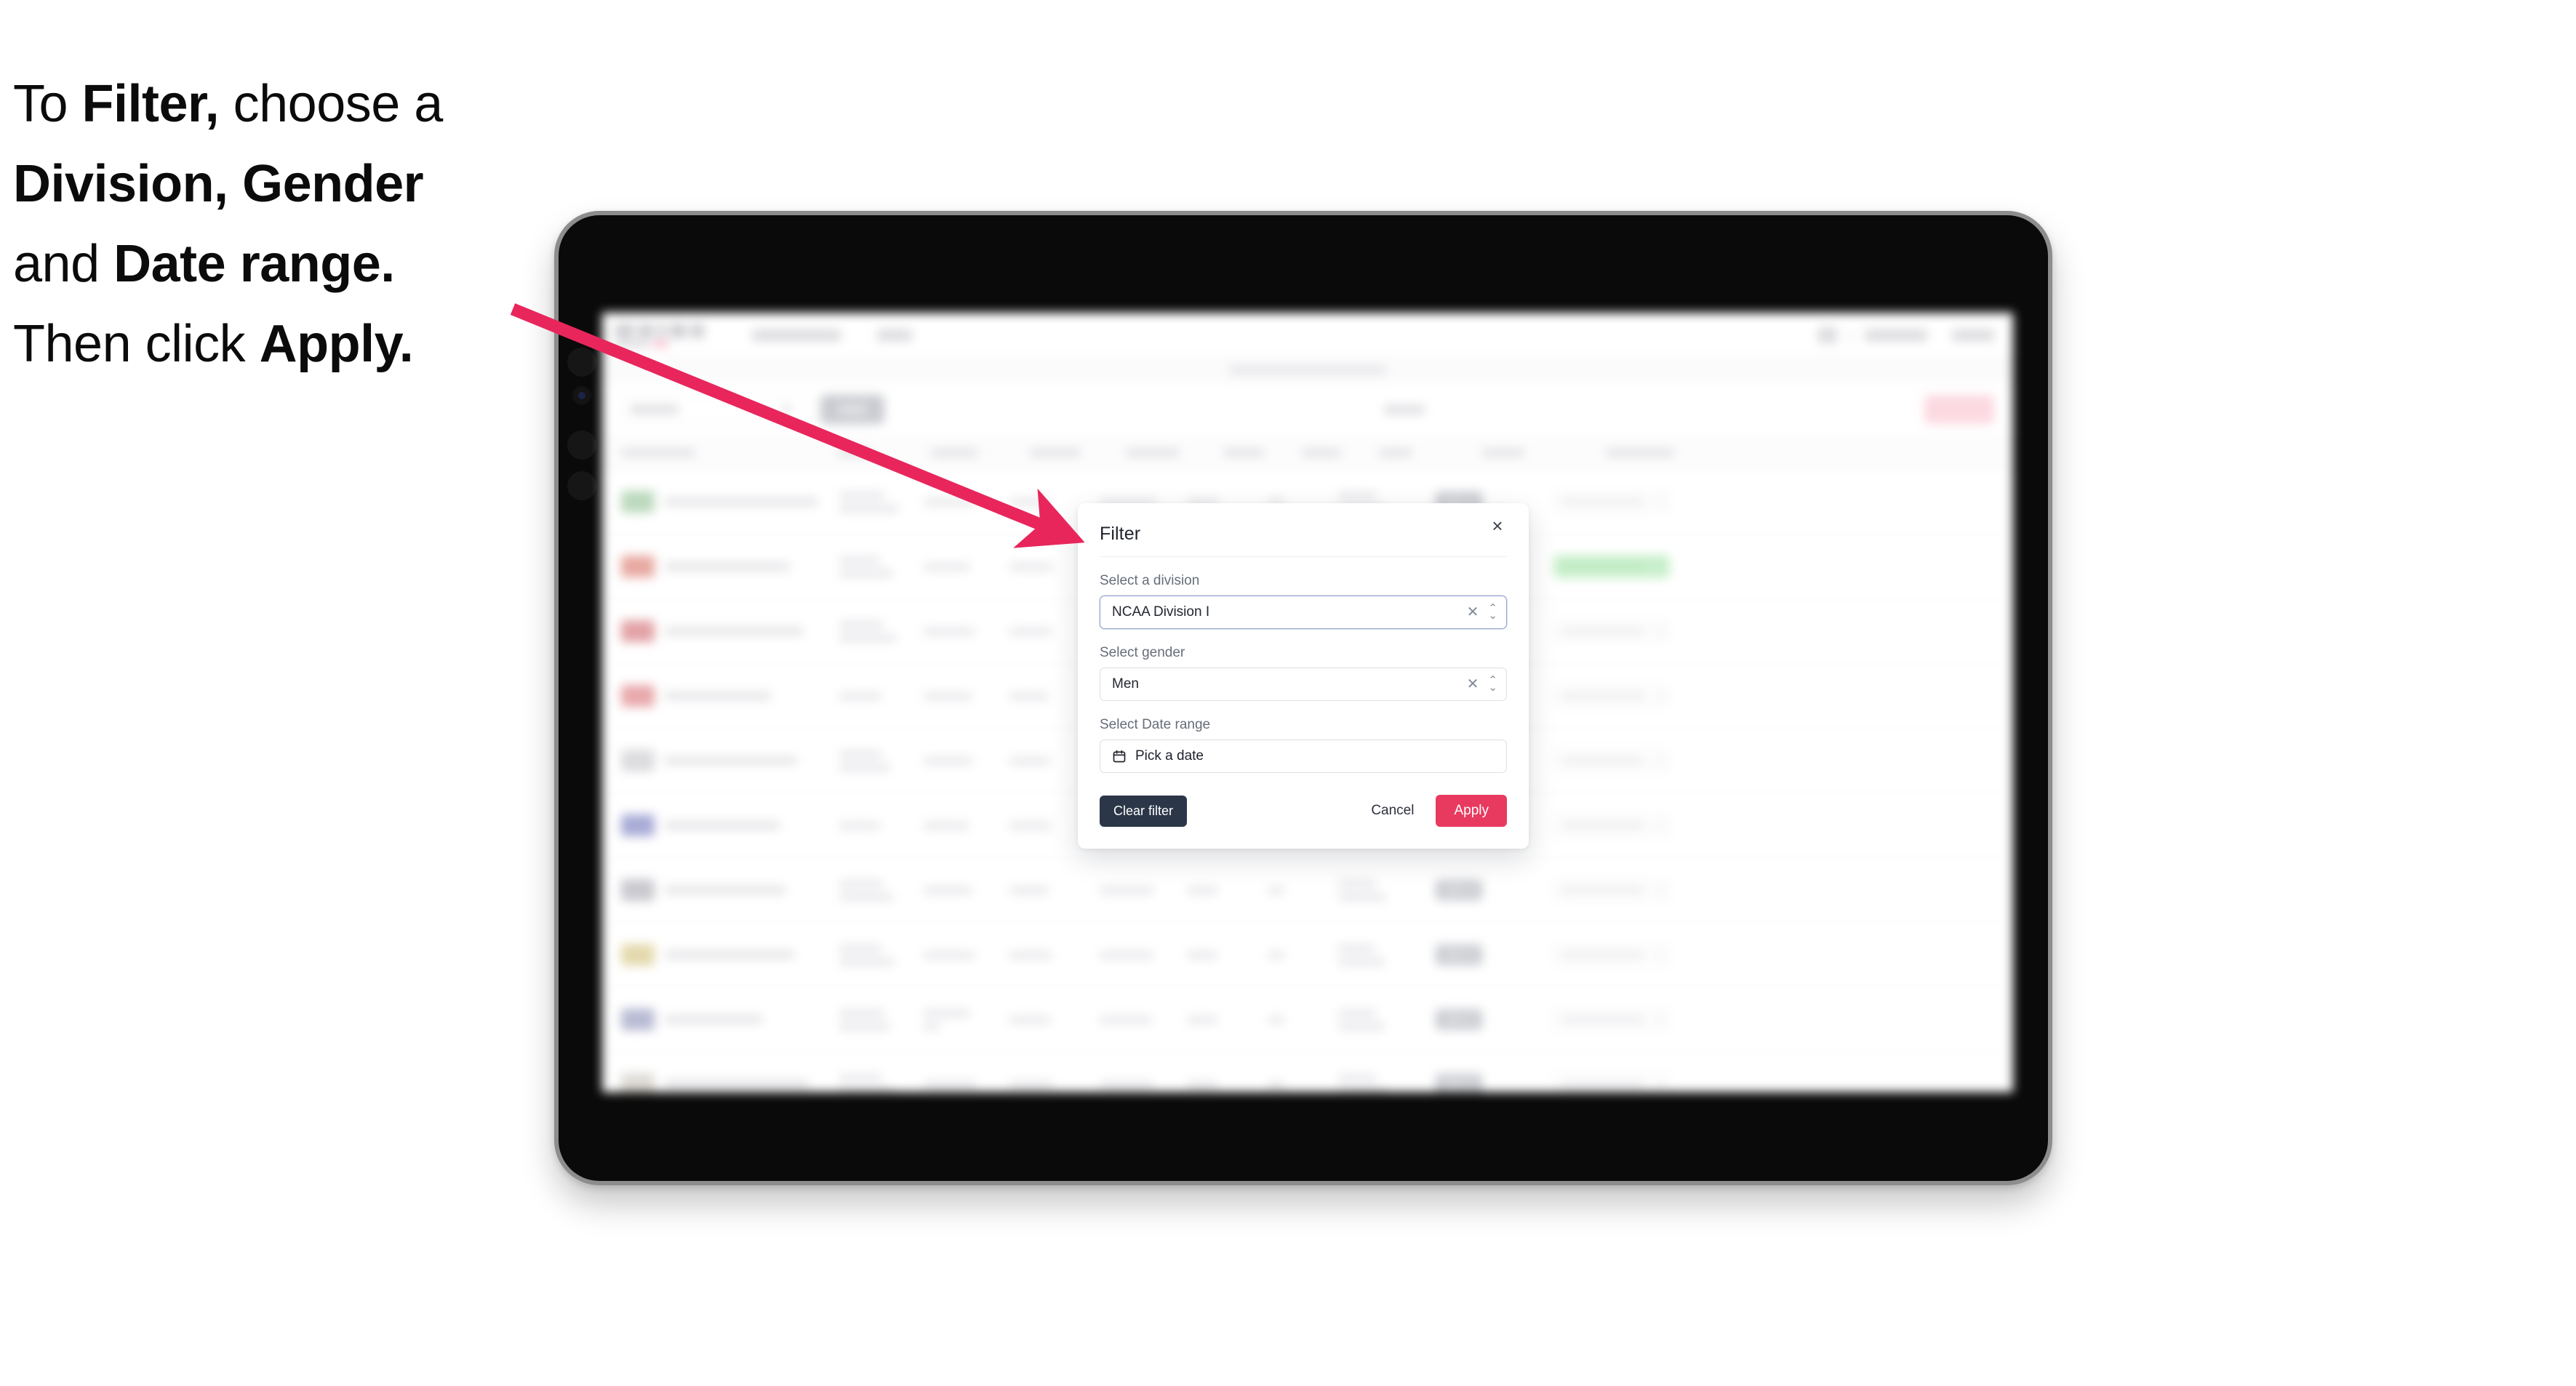 Image resolution: width=2576 pixels, height=1386 pixels. I want to click on caption-line-2: Division, Gender, so click(289, 184).